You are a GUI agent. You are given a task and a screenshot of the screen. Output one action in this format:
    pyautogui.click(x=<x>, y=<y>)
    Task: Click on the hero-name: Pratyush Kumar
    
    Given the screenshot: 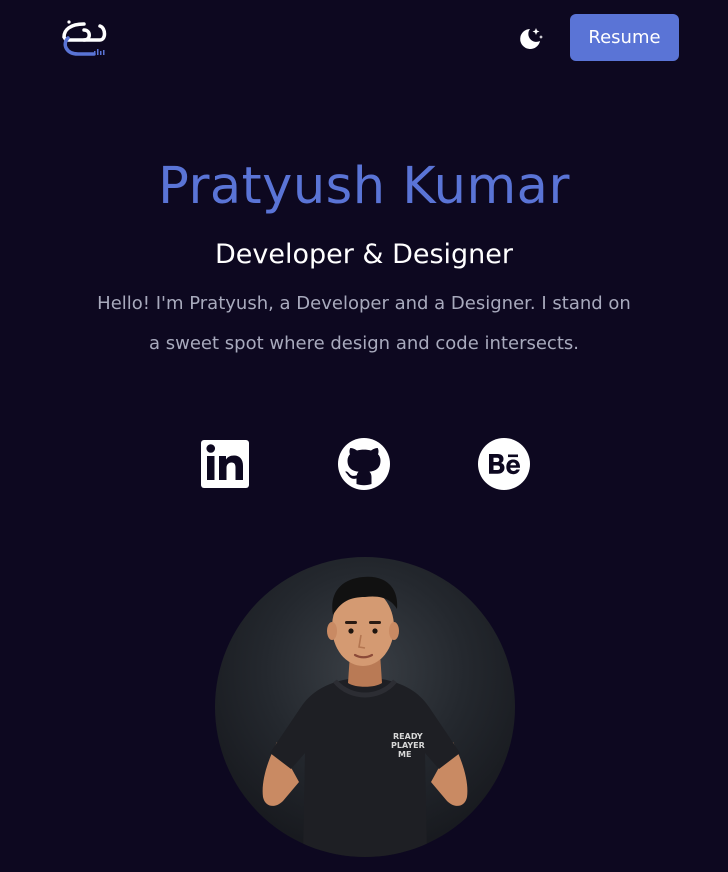 What is the action you would take?
    pyautogui.click(x=364, y=186)
    